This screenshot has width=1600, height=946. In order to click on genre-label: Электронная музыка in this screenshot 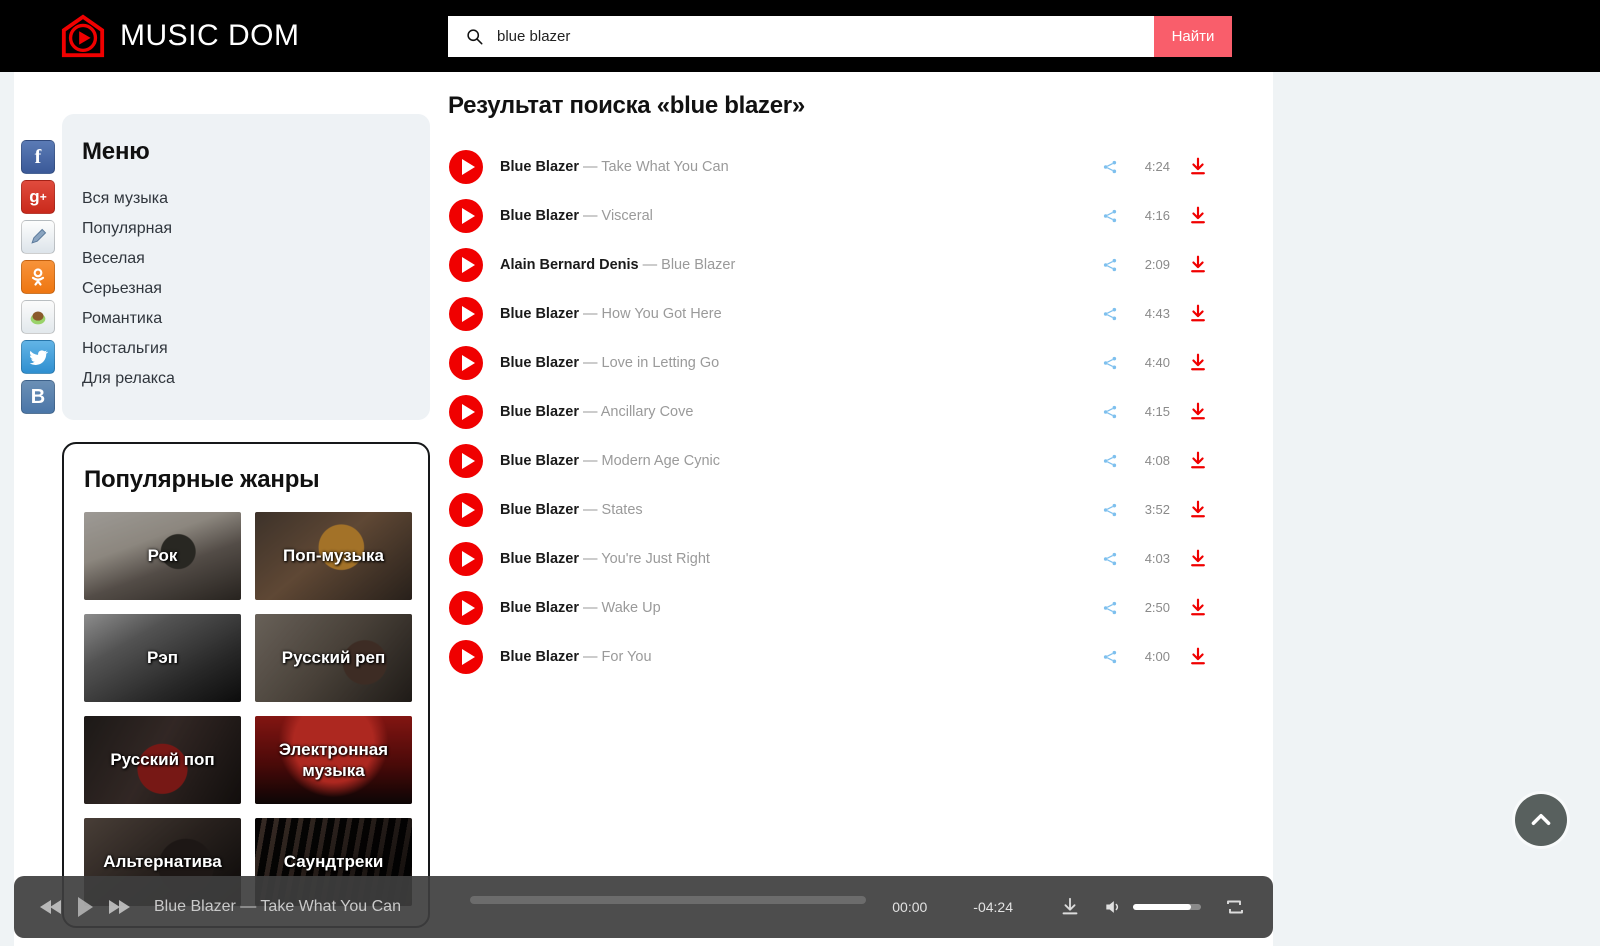, I will do `click(333, 759)`.